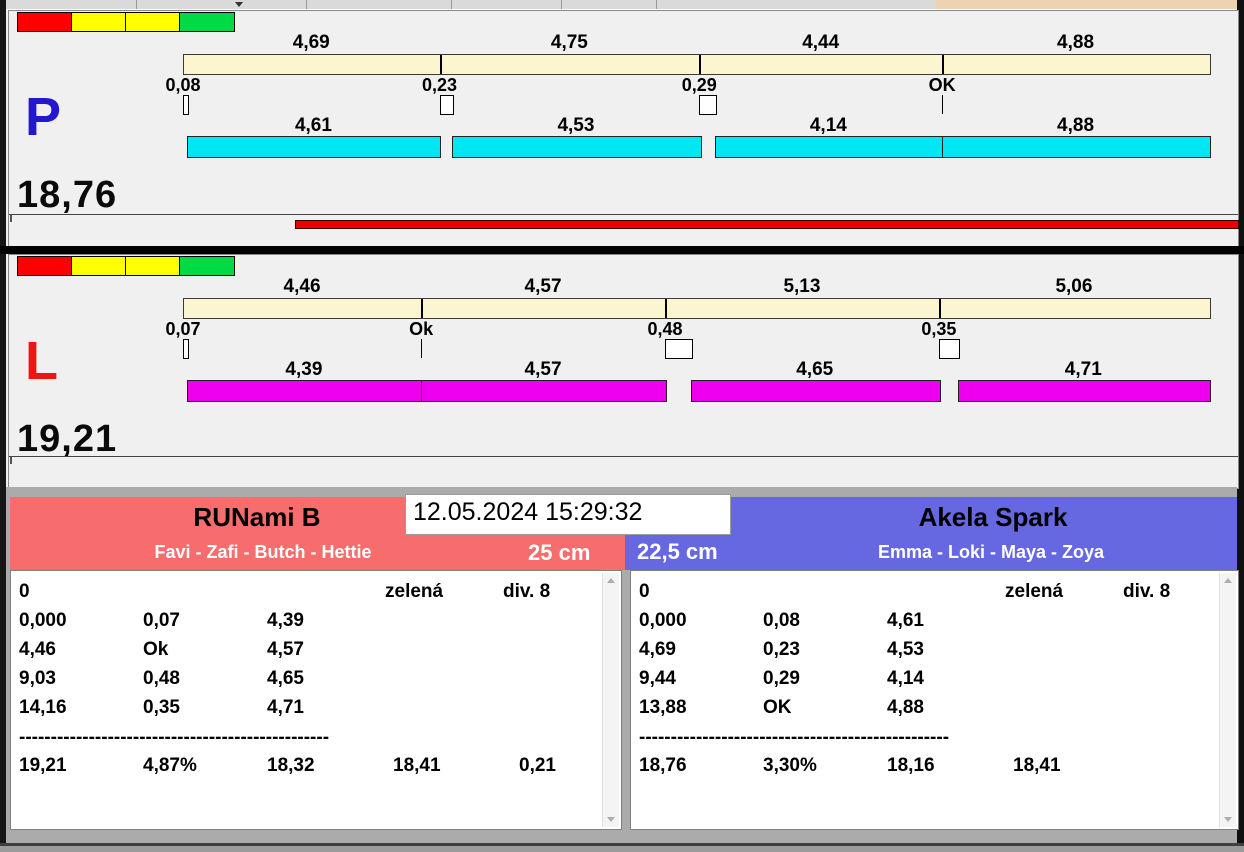 The image size is (1244, 852). I want to click on split-cell: 4,71, so click(285, 707).